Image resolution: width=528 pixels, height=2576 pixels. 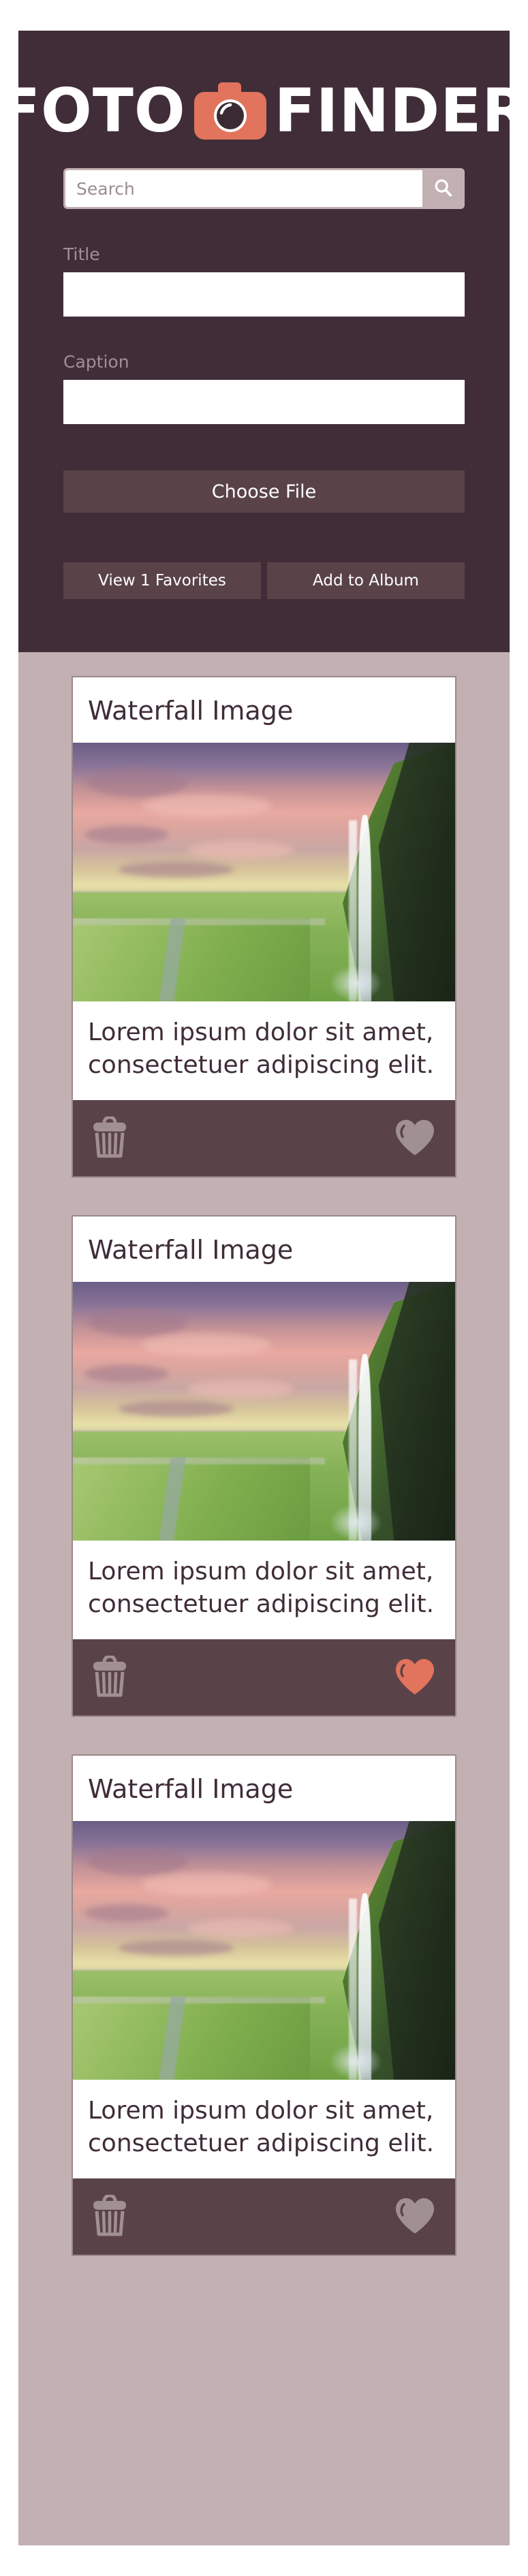 I want to click on logo-text-foto: FOTO, so click(x=93, y=111).